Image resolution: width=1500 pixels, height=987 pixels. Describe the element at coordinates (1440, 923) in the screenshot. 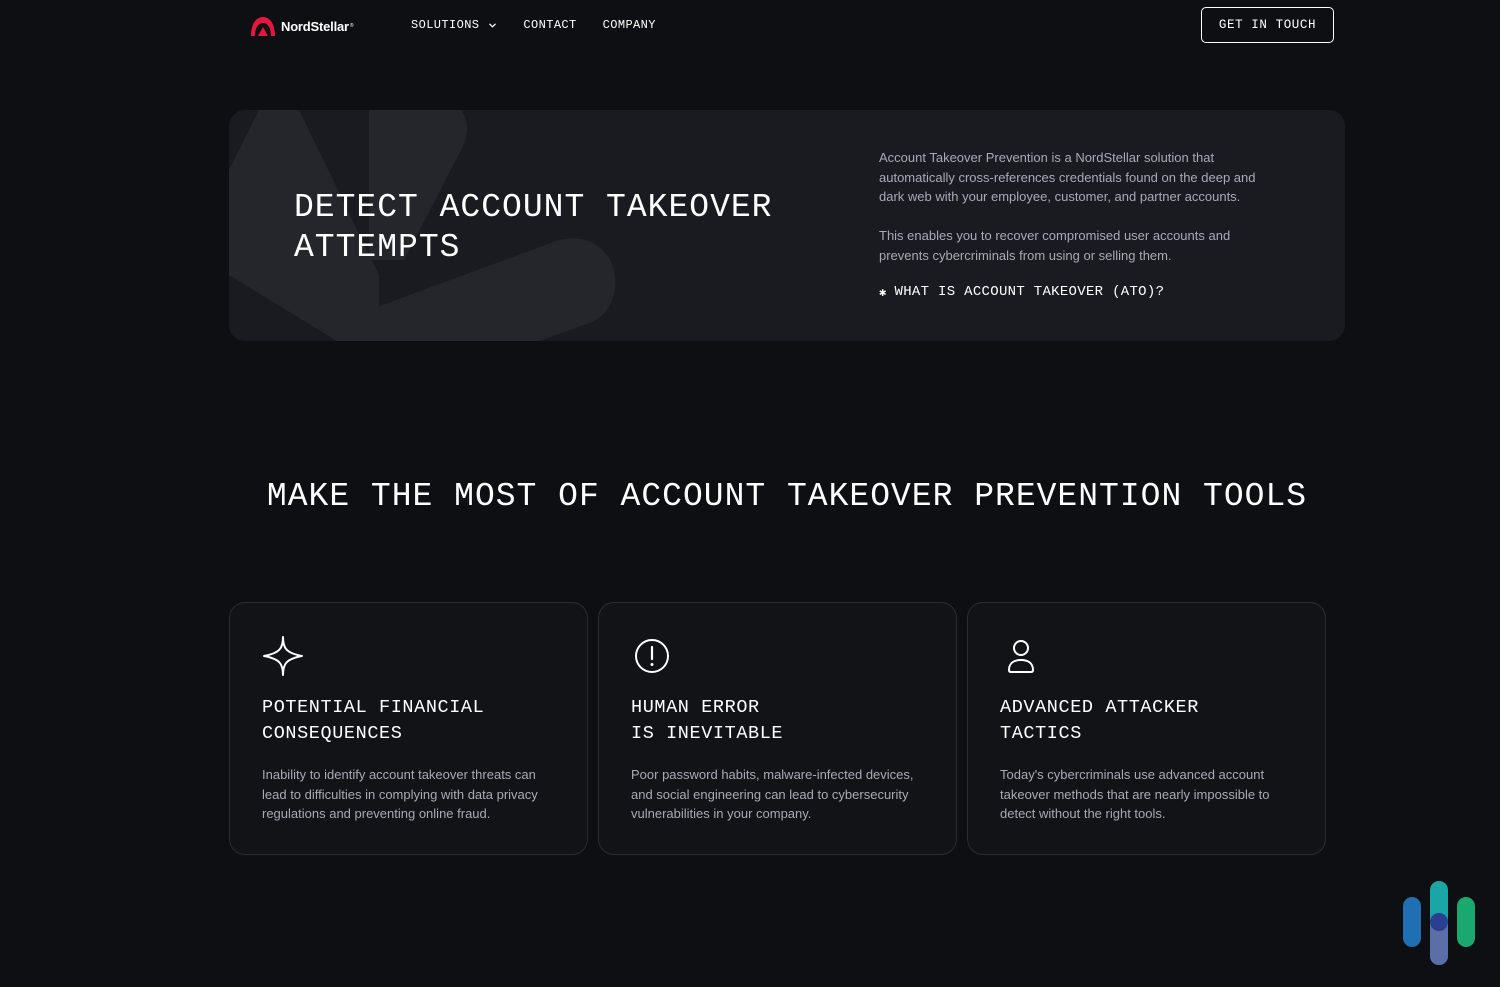

I see `chat-widget-icon` at that location.